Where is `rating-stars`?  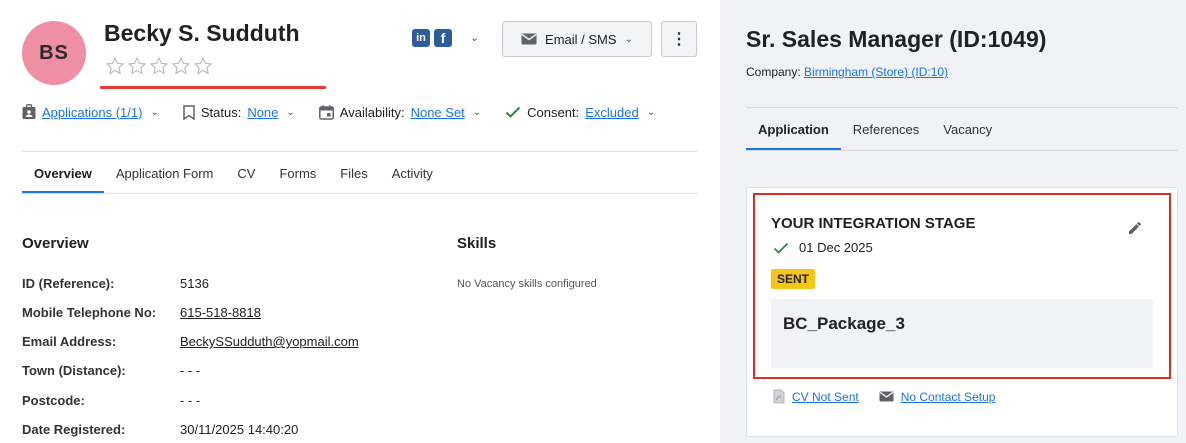
rating-stars is located at coordinates (159, 66).